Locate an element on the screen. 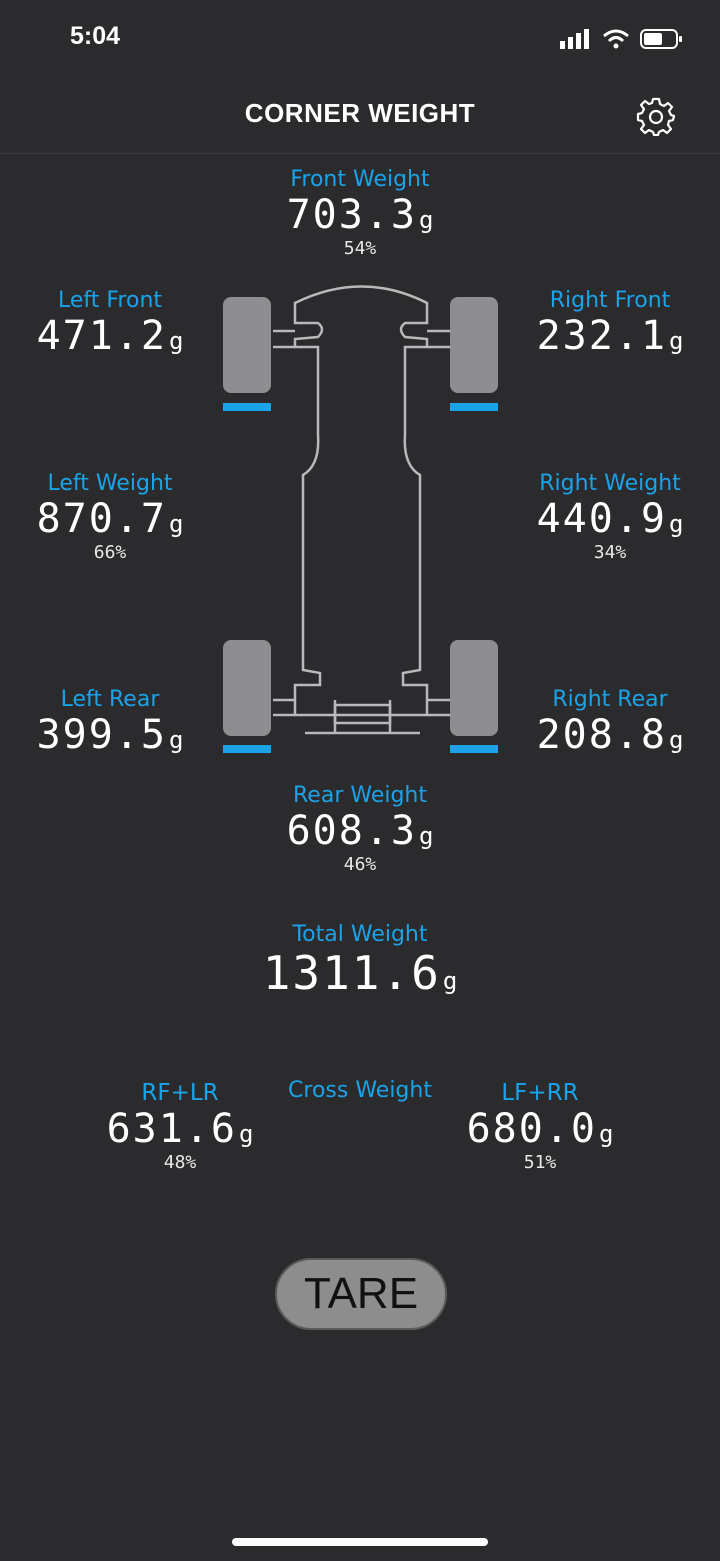  right-rear-value: 208.8g is located at coordinates (610, 735).